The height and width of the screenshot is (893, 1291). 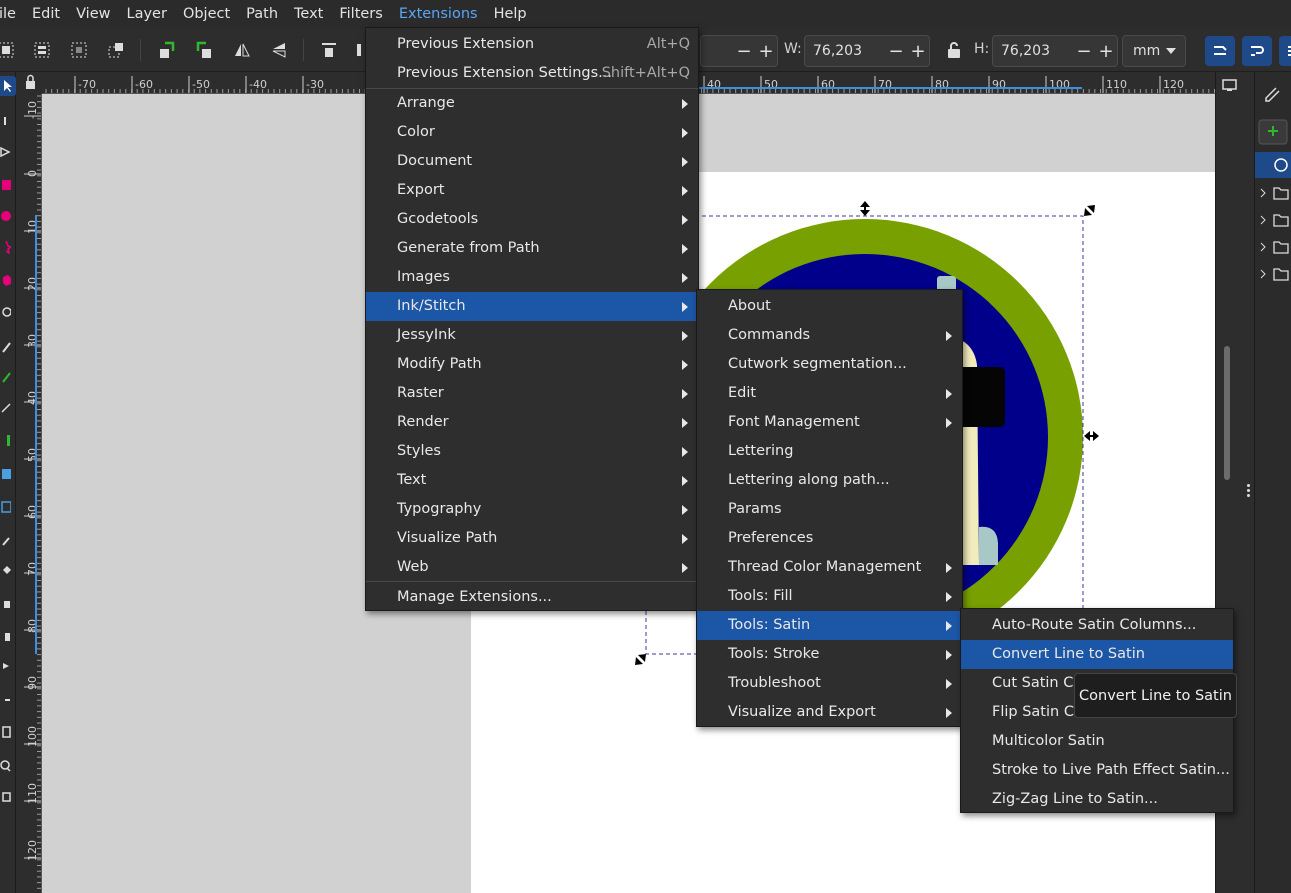 What do you see at coordinates (206, 14) in the screenshot?
I see `menu-object: Object` at bounding box center [206, 14].